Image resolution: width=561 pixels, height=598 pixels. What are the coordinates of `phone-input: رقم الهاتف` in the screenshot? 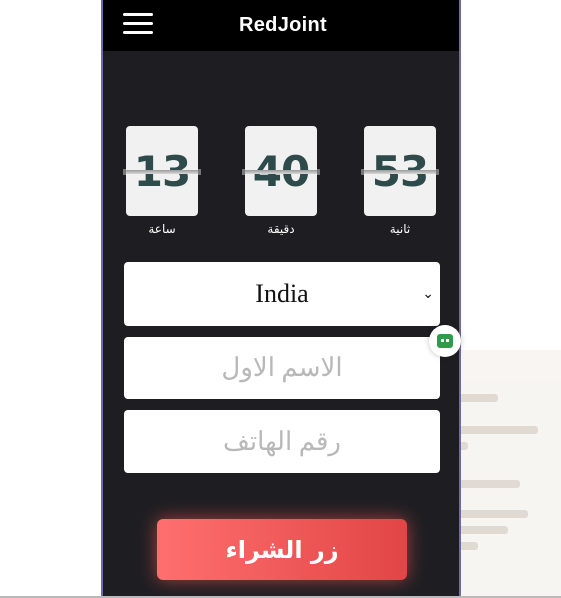 It's located at (282, 441).